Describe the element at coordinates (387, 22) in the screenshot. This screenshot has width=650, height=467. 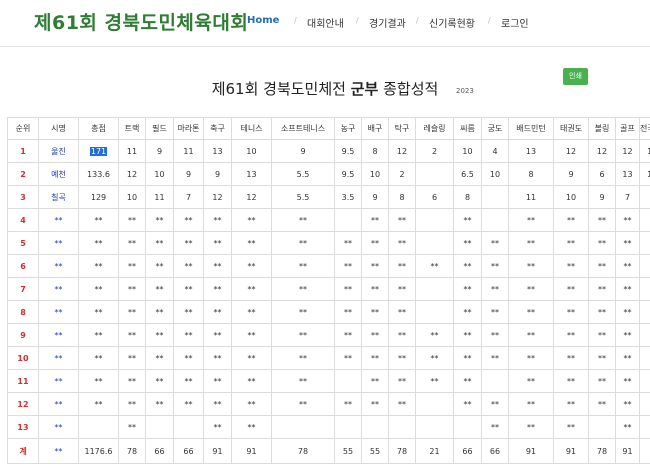
I see `nav-results: 경기결과` at that location.